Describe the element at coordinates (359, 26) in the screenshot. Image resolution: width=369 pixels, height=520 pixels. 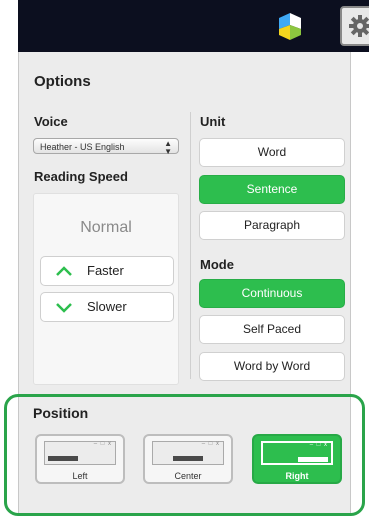
I see `gear-icon` at that location.